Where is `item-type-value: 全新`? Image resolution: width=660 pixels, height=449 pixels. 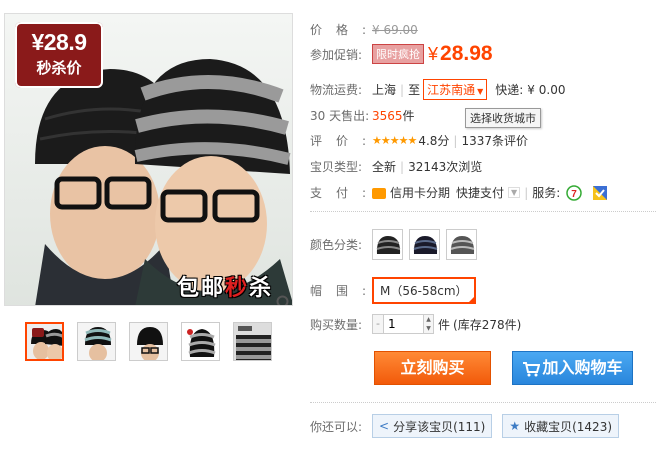
item-type-value: 全新 is located at coordinates (384, 167).